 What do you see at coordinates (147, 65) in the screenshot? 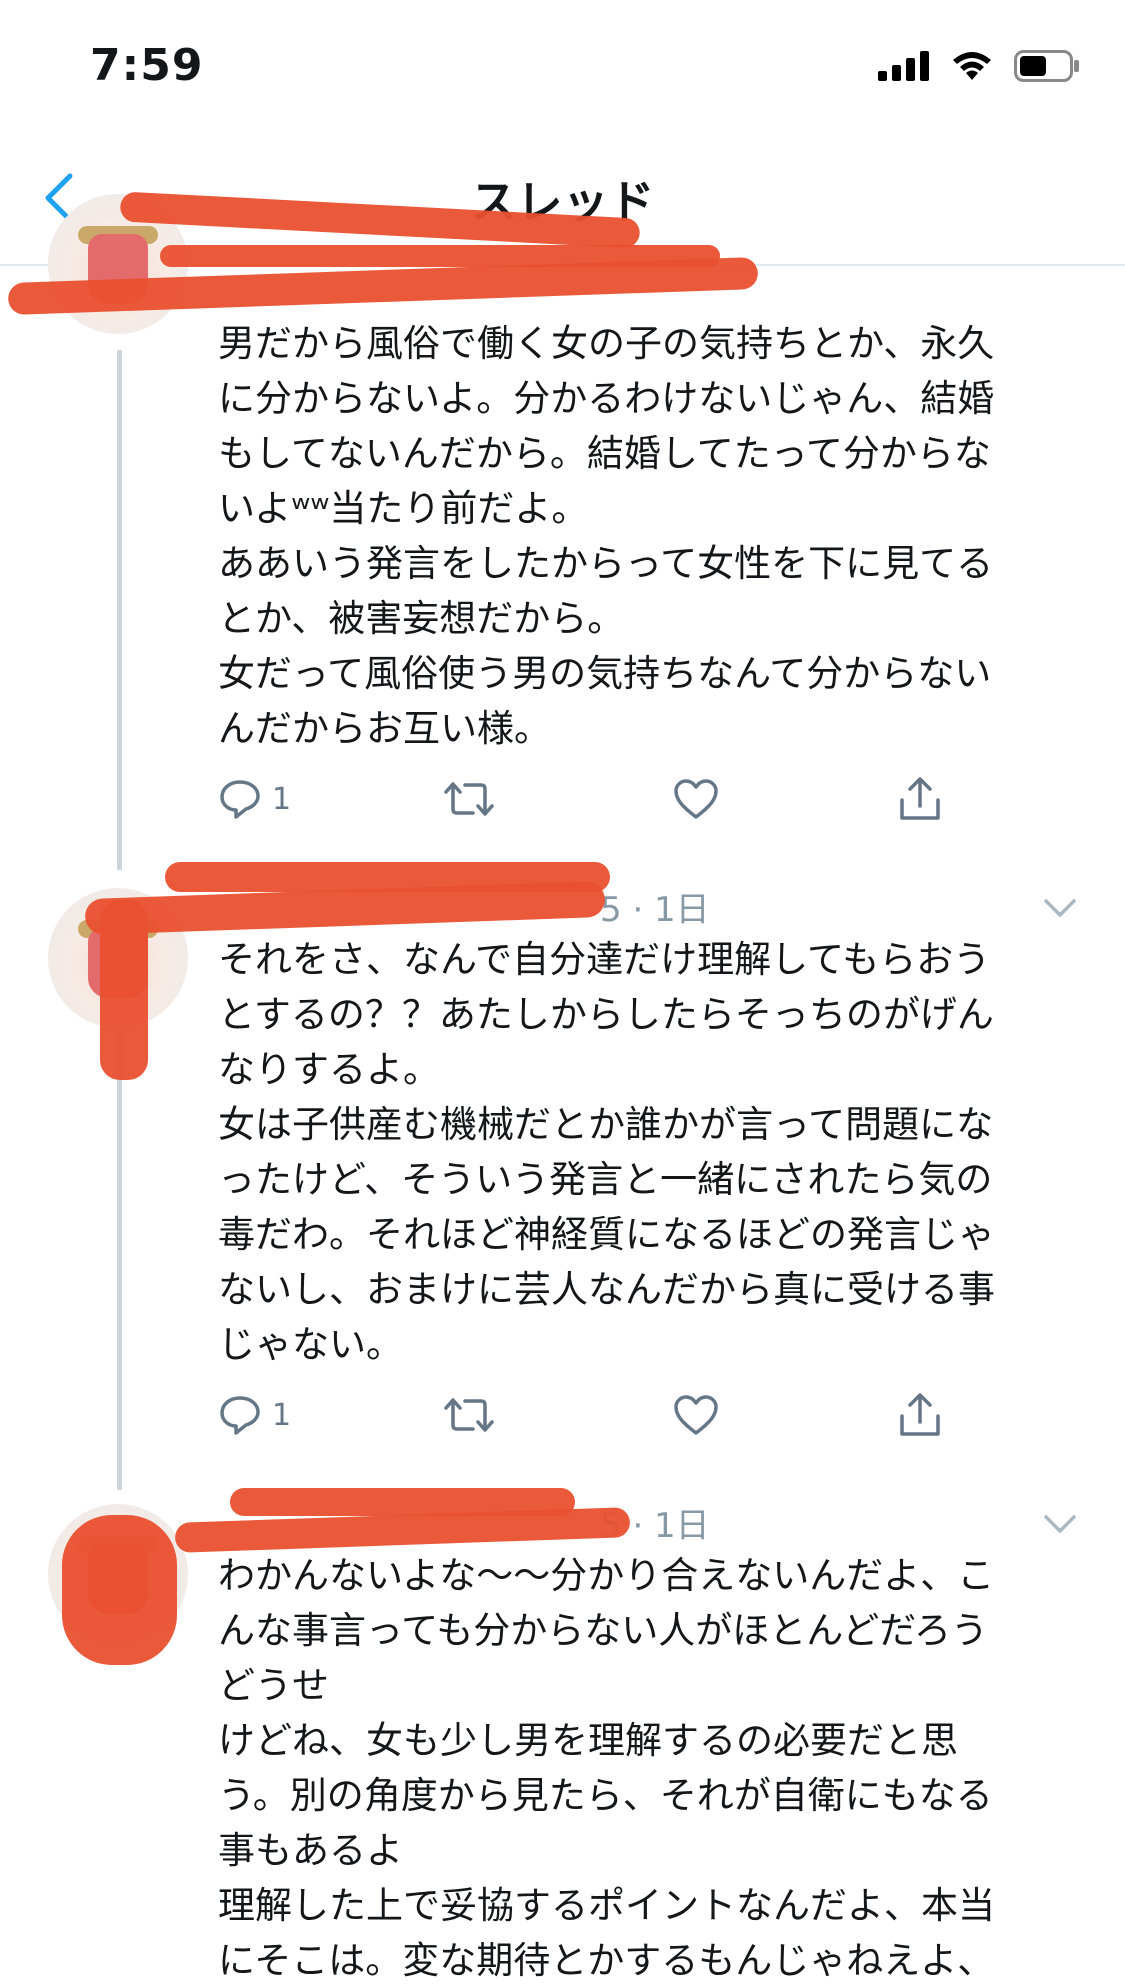
I see `status-time: 7:59` at bounding box center [147, 65].